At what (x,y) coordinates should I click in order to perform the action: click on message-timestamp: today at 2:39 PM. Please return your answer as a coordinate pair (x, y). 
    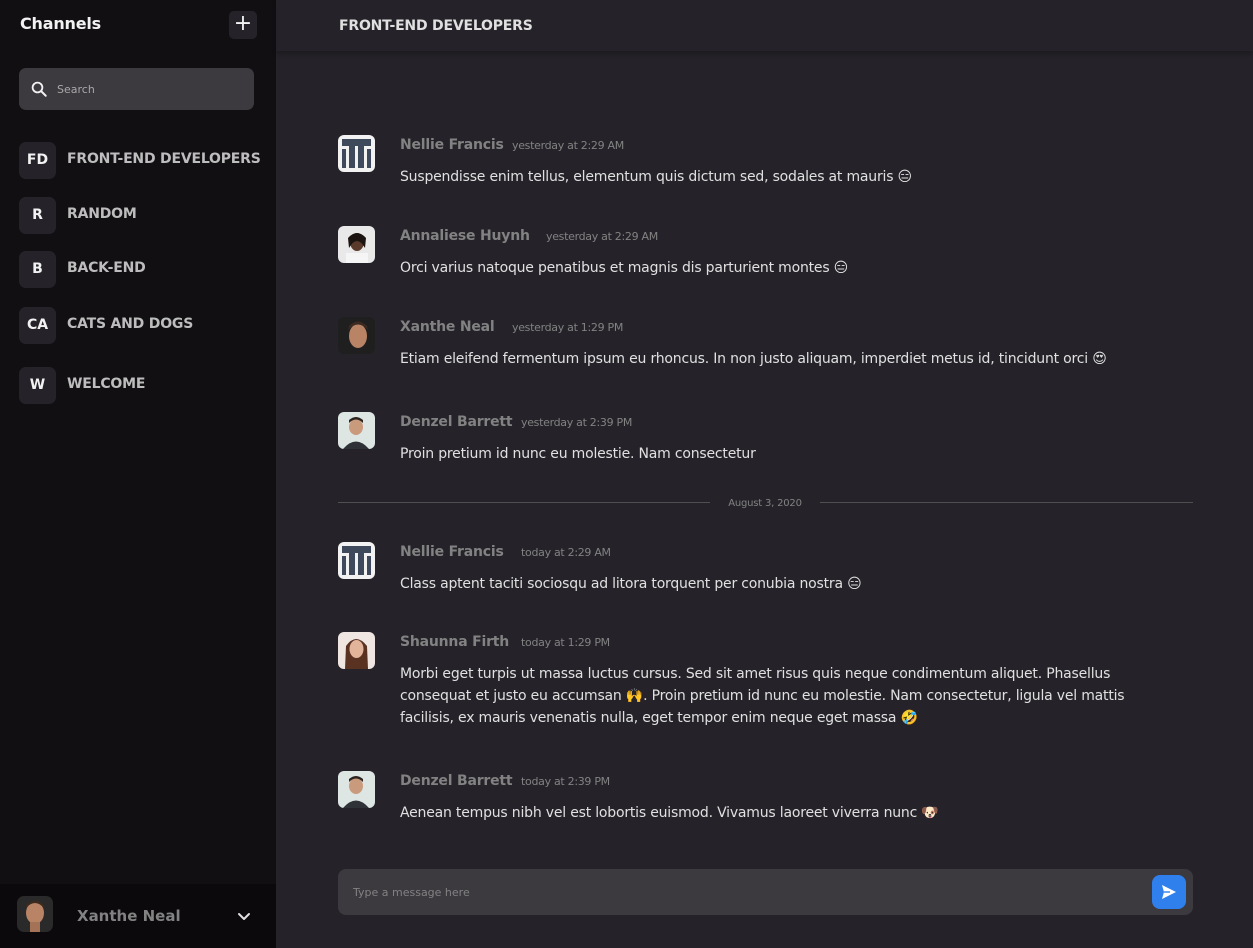
    Looking at the image, I should click on (565, 781).